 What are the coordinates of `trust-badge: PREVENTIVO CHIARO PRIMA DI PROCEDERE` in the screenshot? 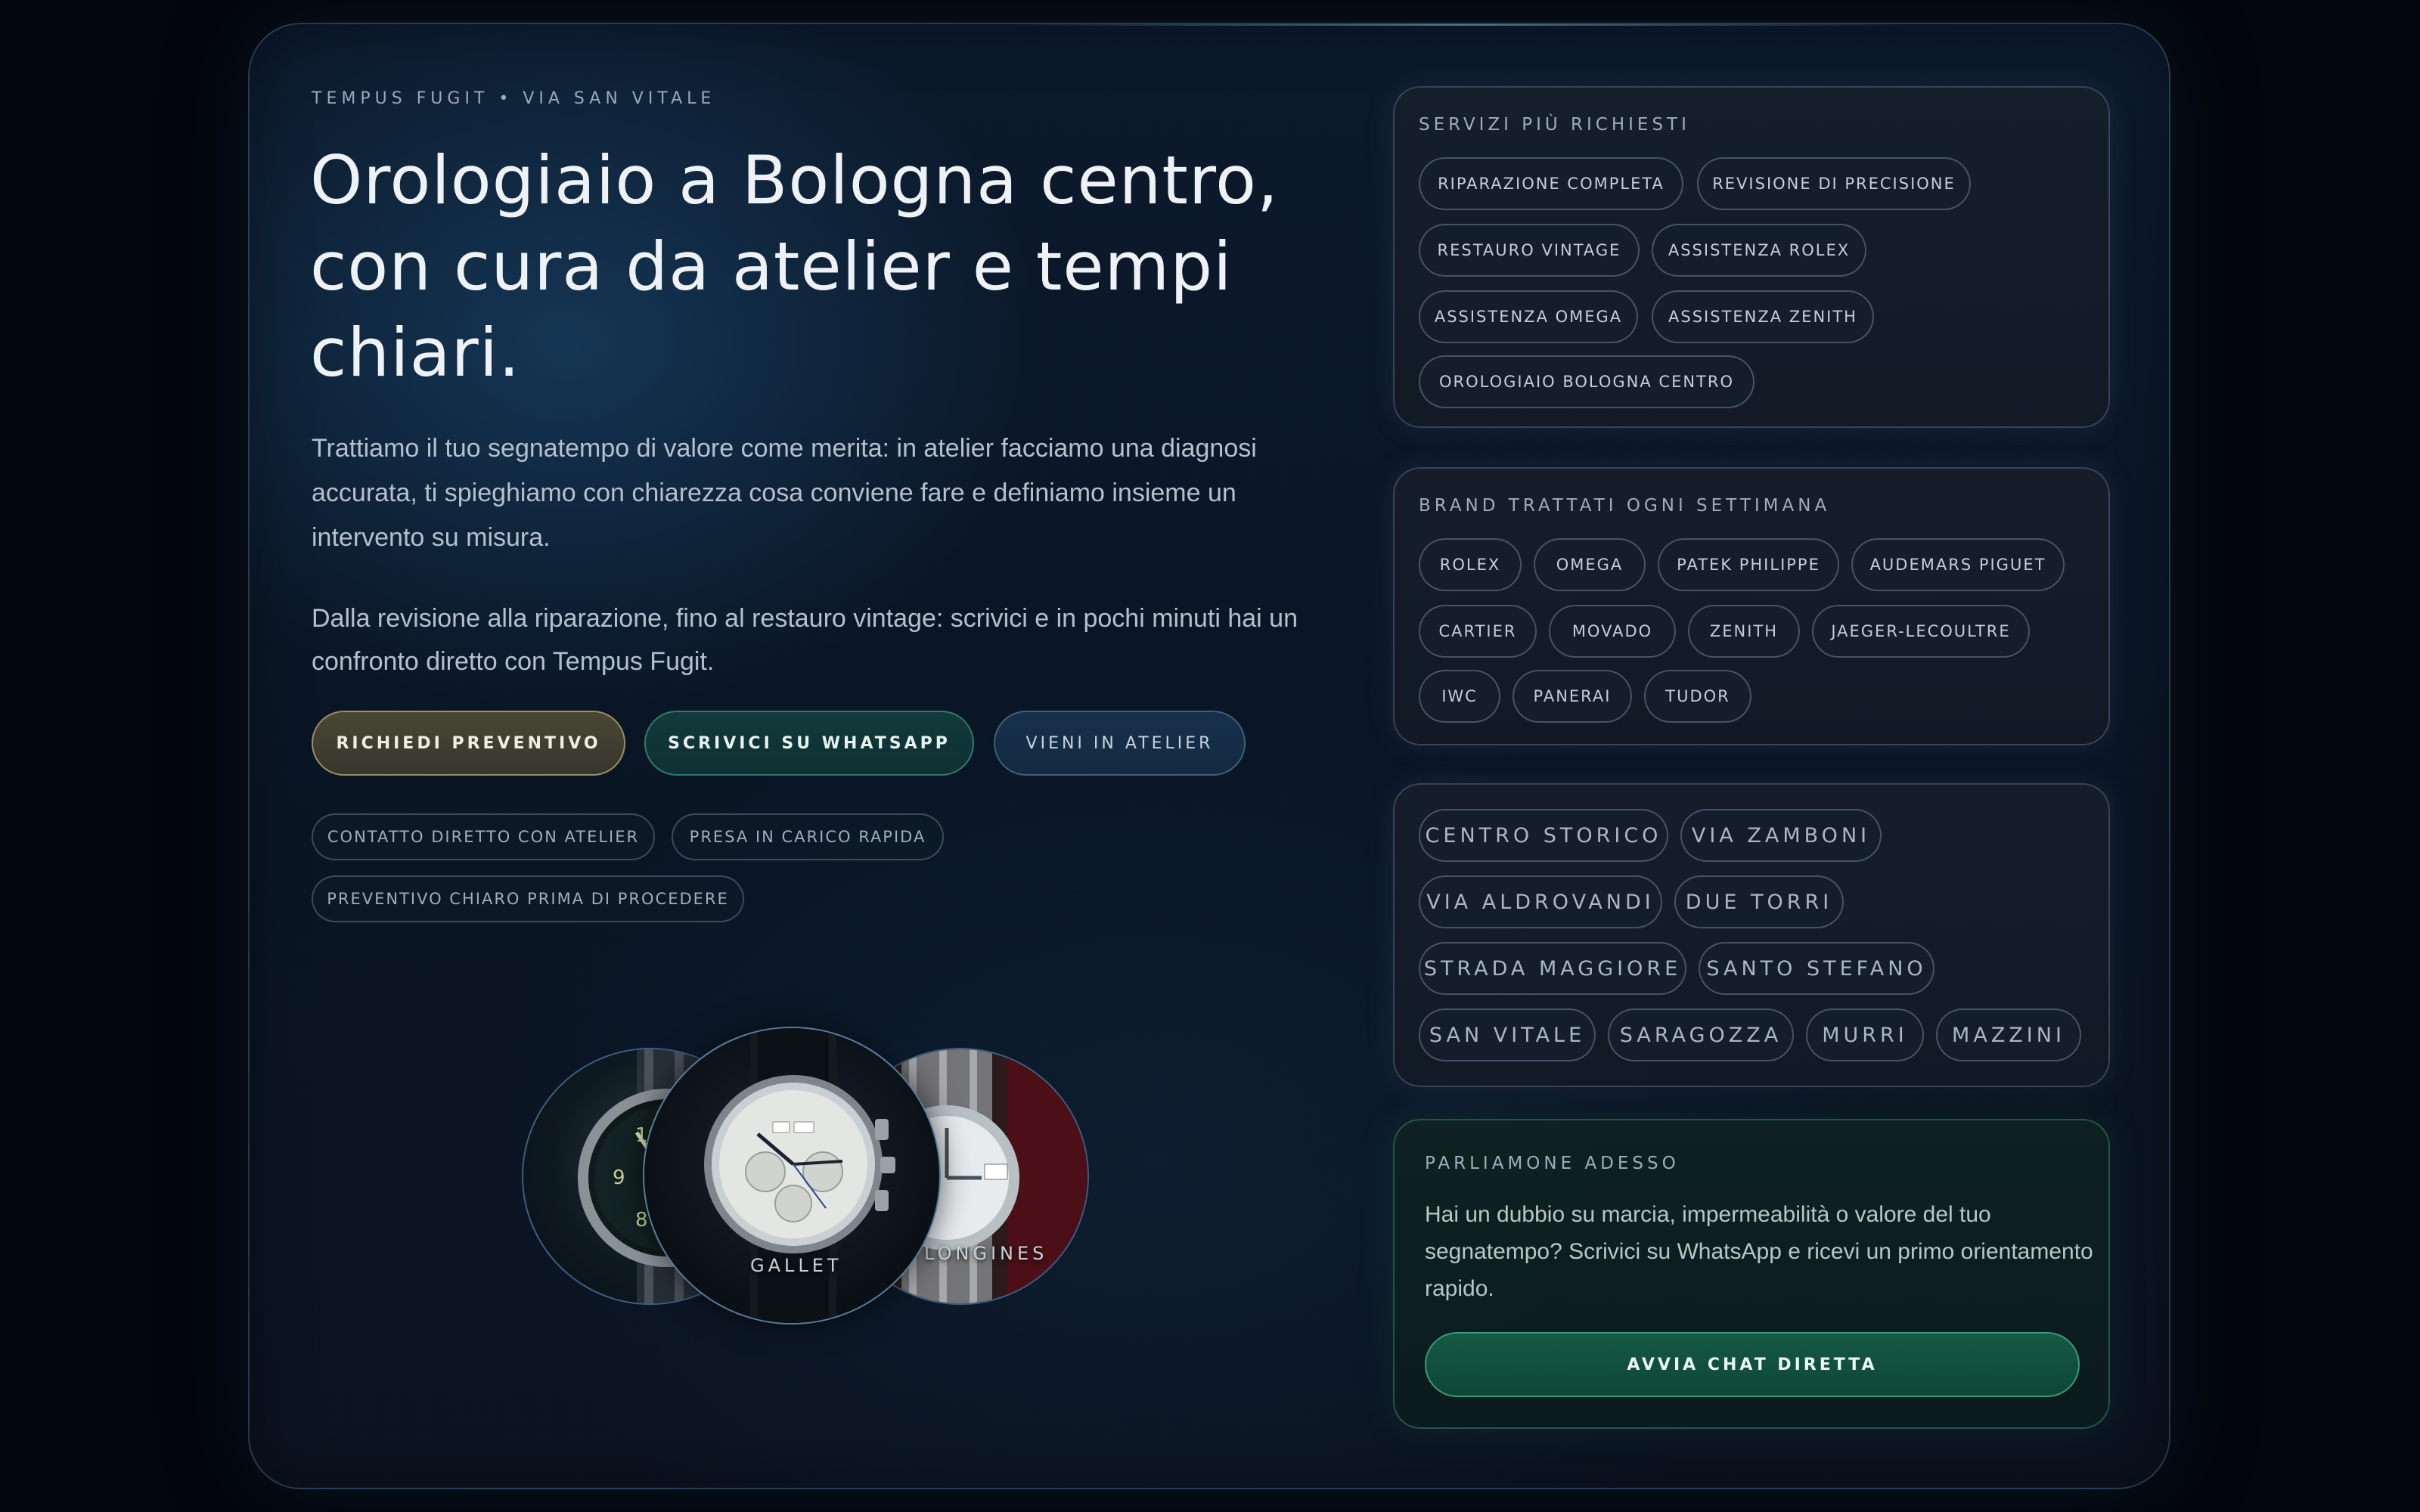 It's located at (528, 899).